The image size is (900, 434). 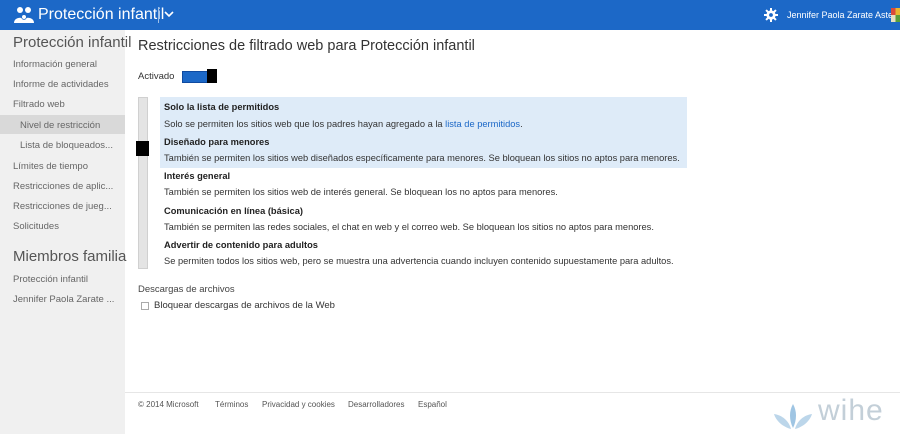 What do you see at coordinates (521, 124) in the screenshot?
I see `level-desc-suffix: .` at bounding box center [521, 124].